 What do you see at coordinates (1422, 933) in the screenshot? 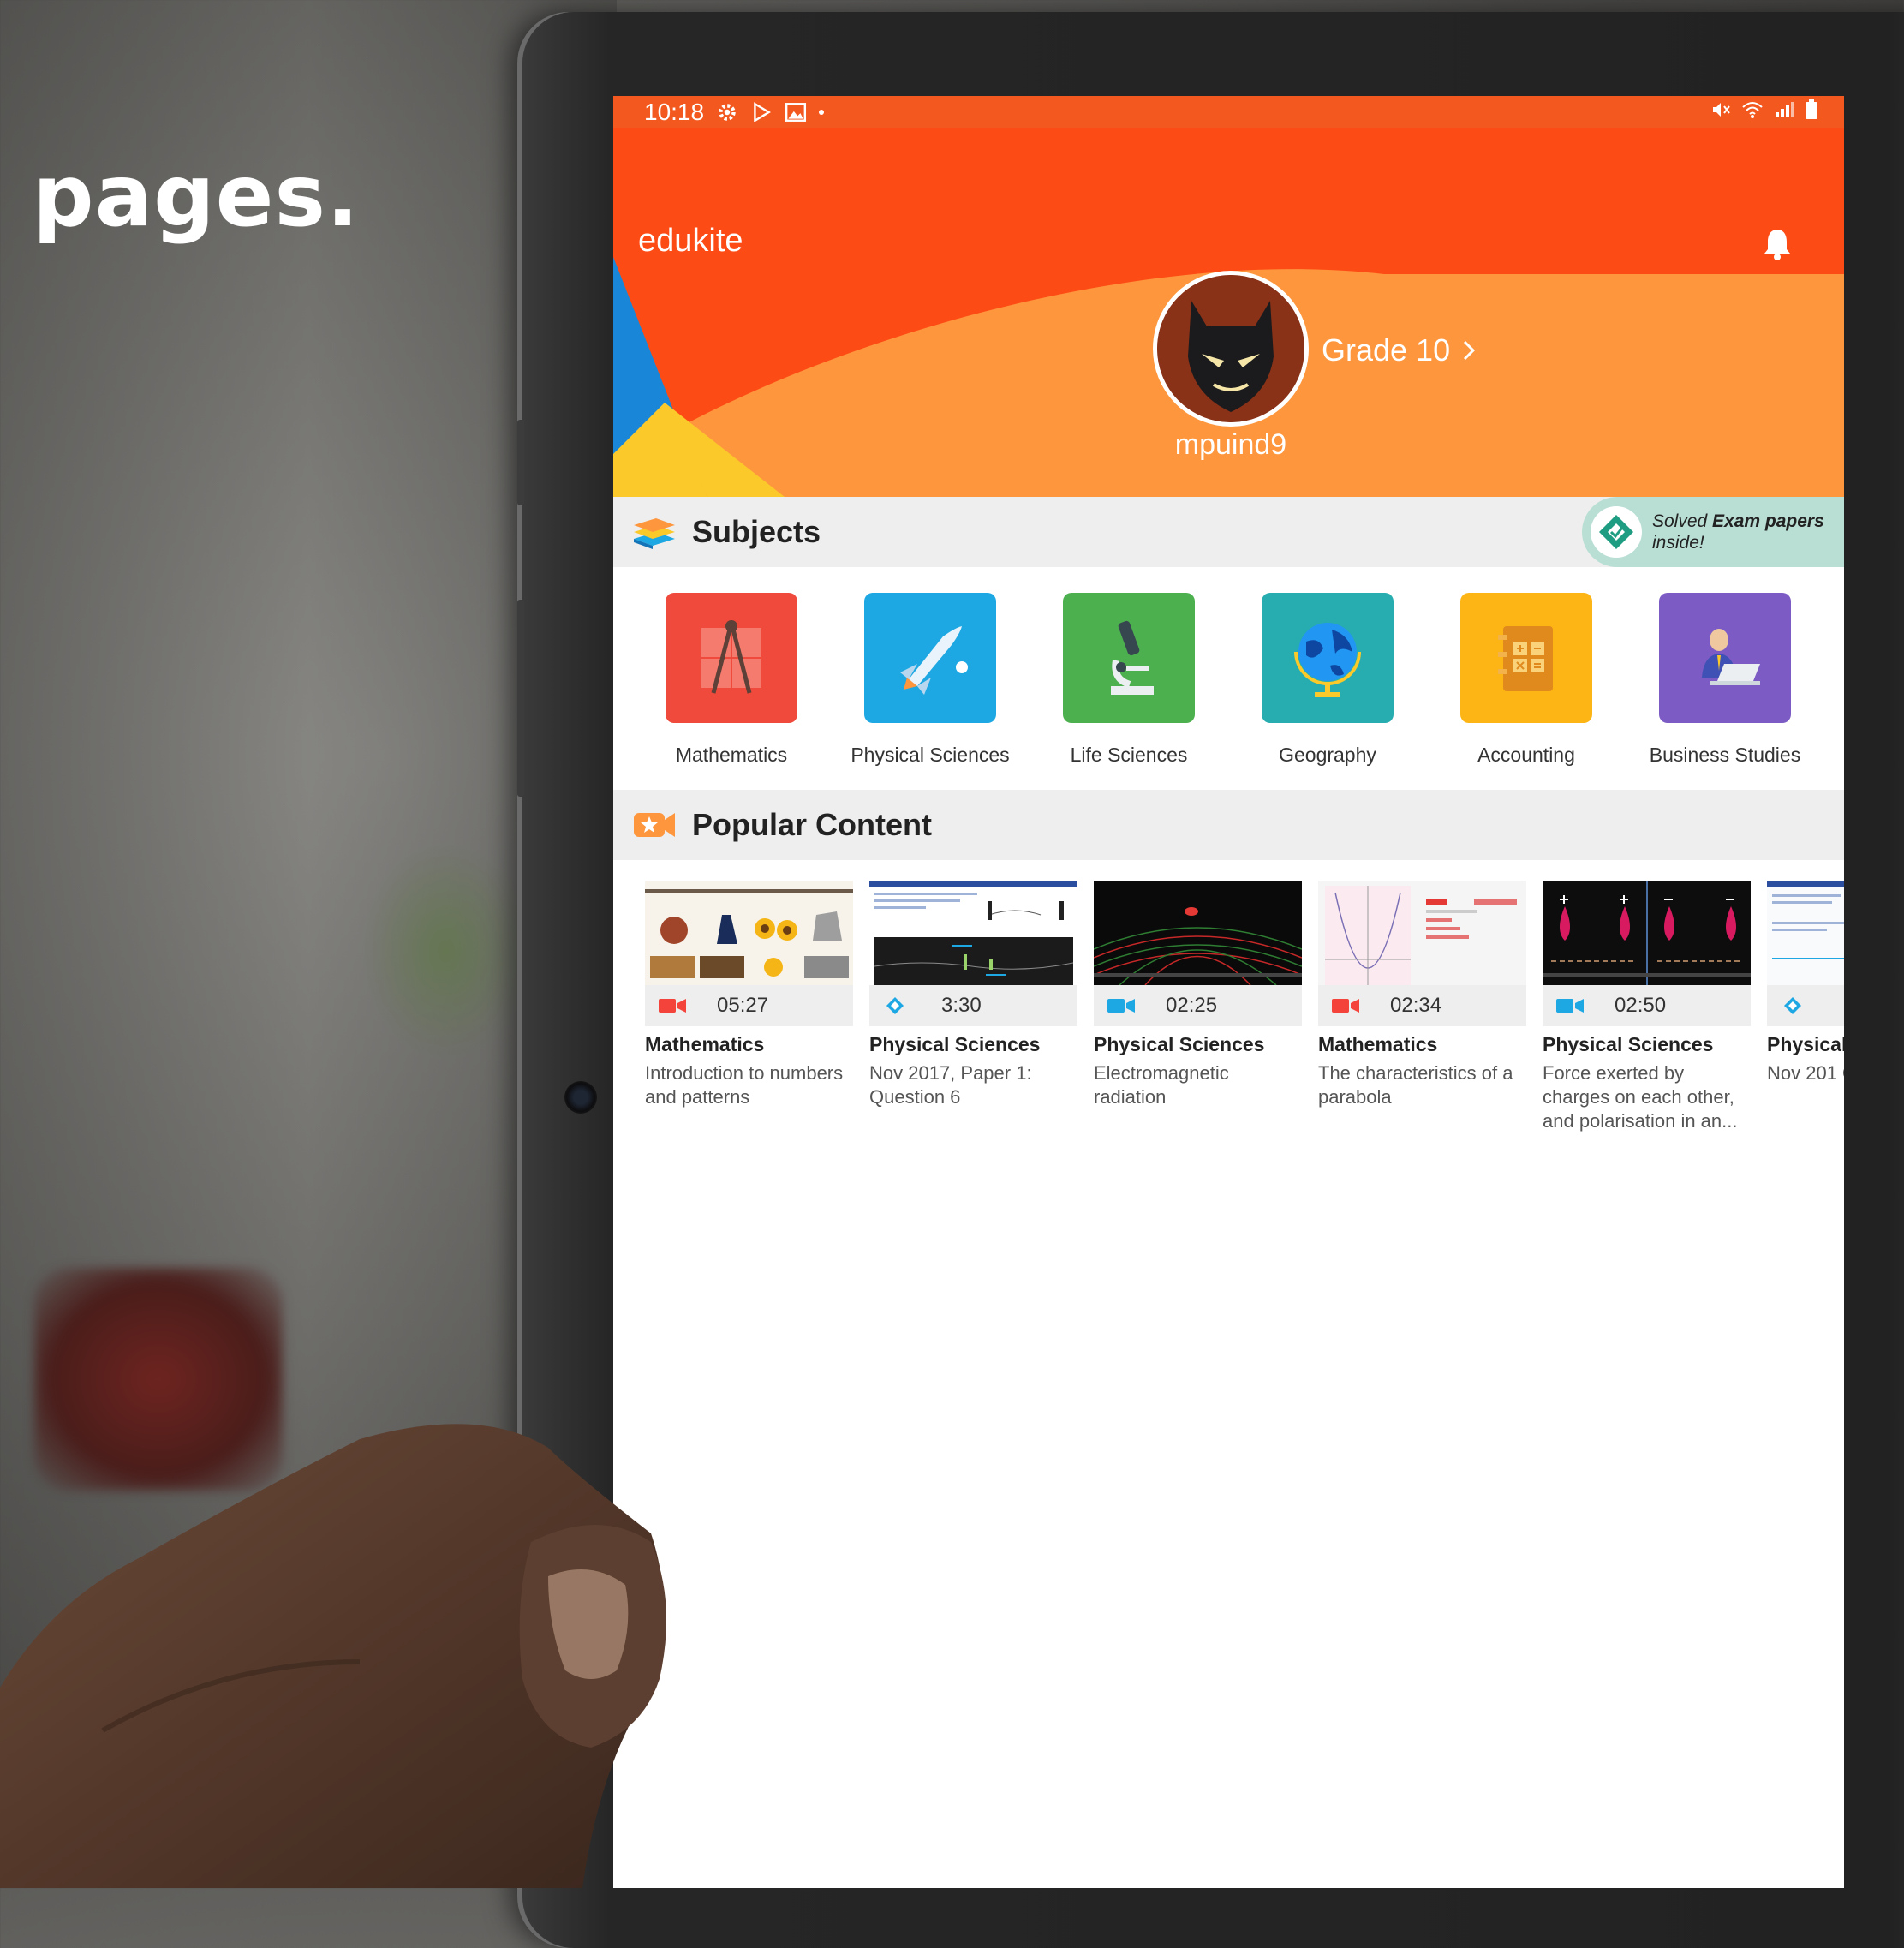
I see `parabola-thumbnail-image` at bounding box center [1422, 933].